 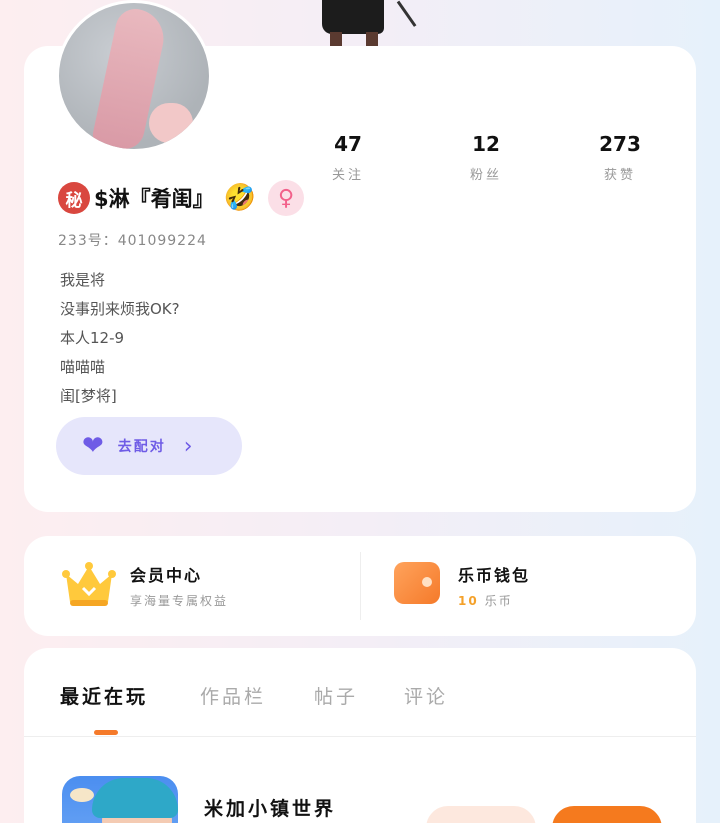 What do you see at coordinates (120, 309) in the screenshot?
I see `bio-line: 没事别来烦我OK?` at bounding box center [120, 309].